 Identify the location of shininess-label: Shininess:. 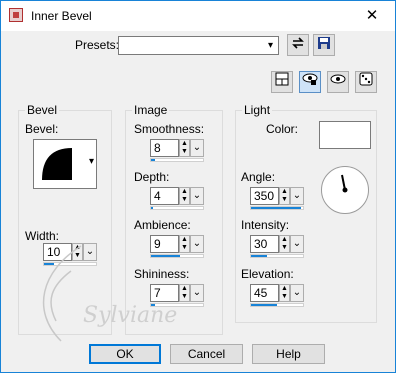
(162, 274).